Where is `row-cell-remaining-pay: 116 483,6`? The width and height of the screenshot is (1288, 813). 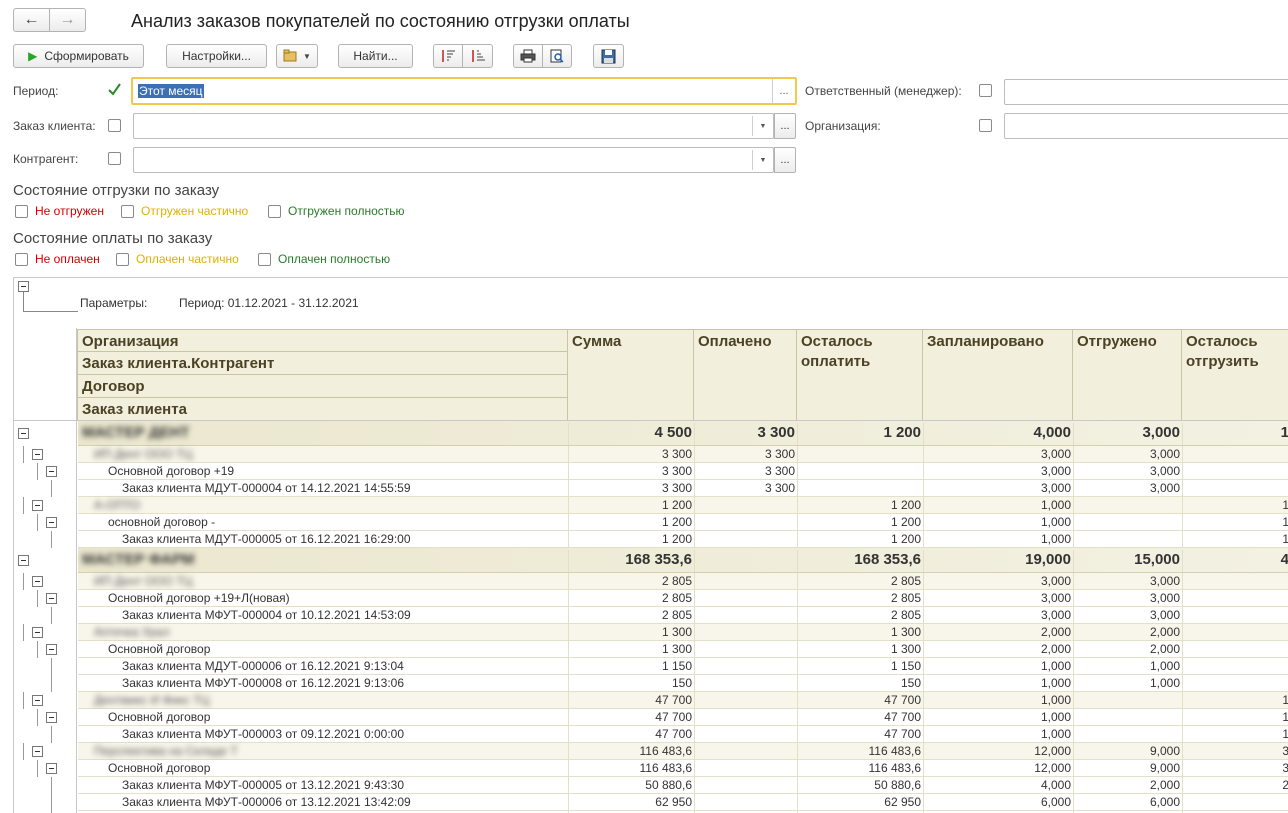 row-cell-remaining-pay: 116 483,6 is located at coordinates (860, 751).